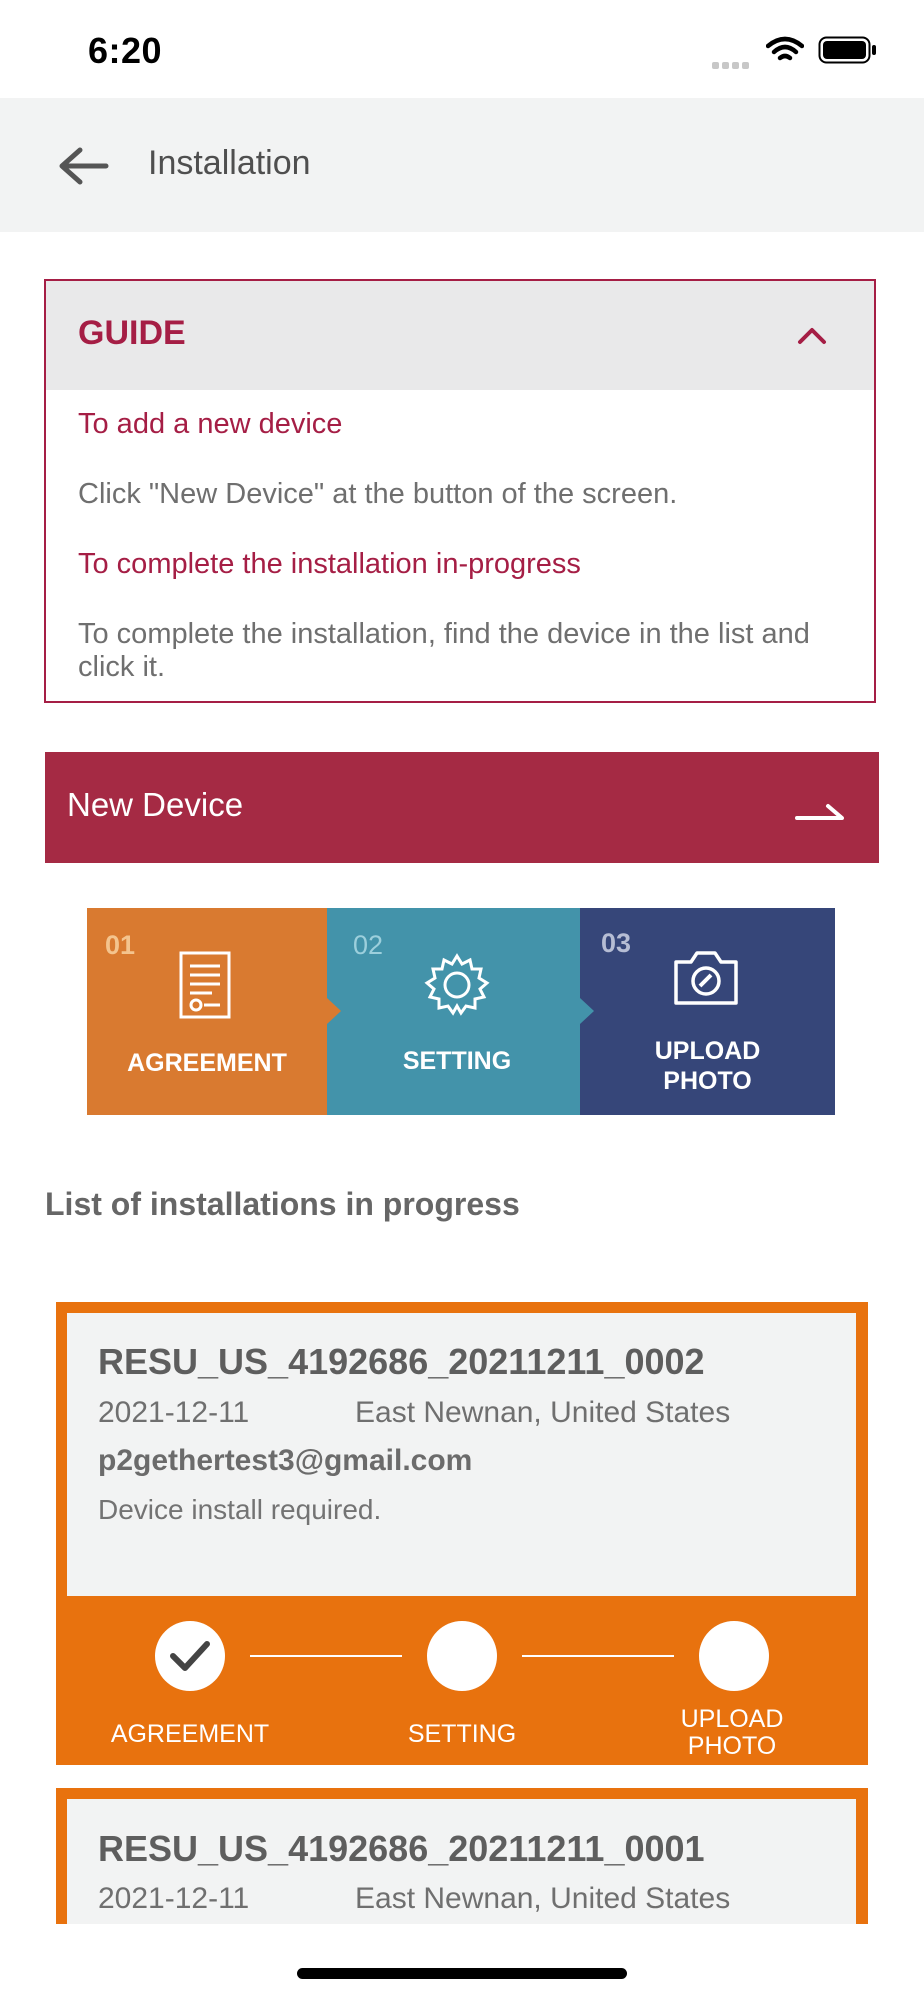 This screenshot has height=2000, width=924. What do you see at coordinates (819, 812) in the screenshot?
I see `arrow-right-icon` at bounding box center [819, 812].